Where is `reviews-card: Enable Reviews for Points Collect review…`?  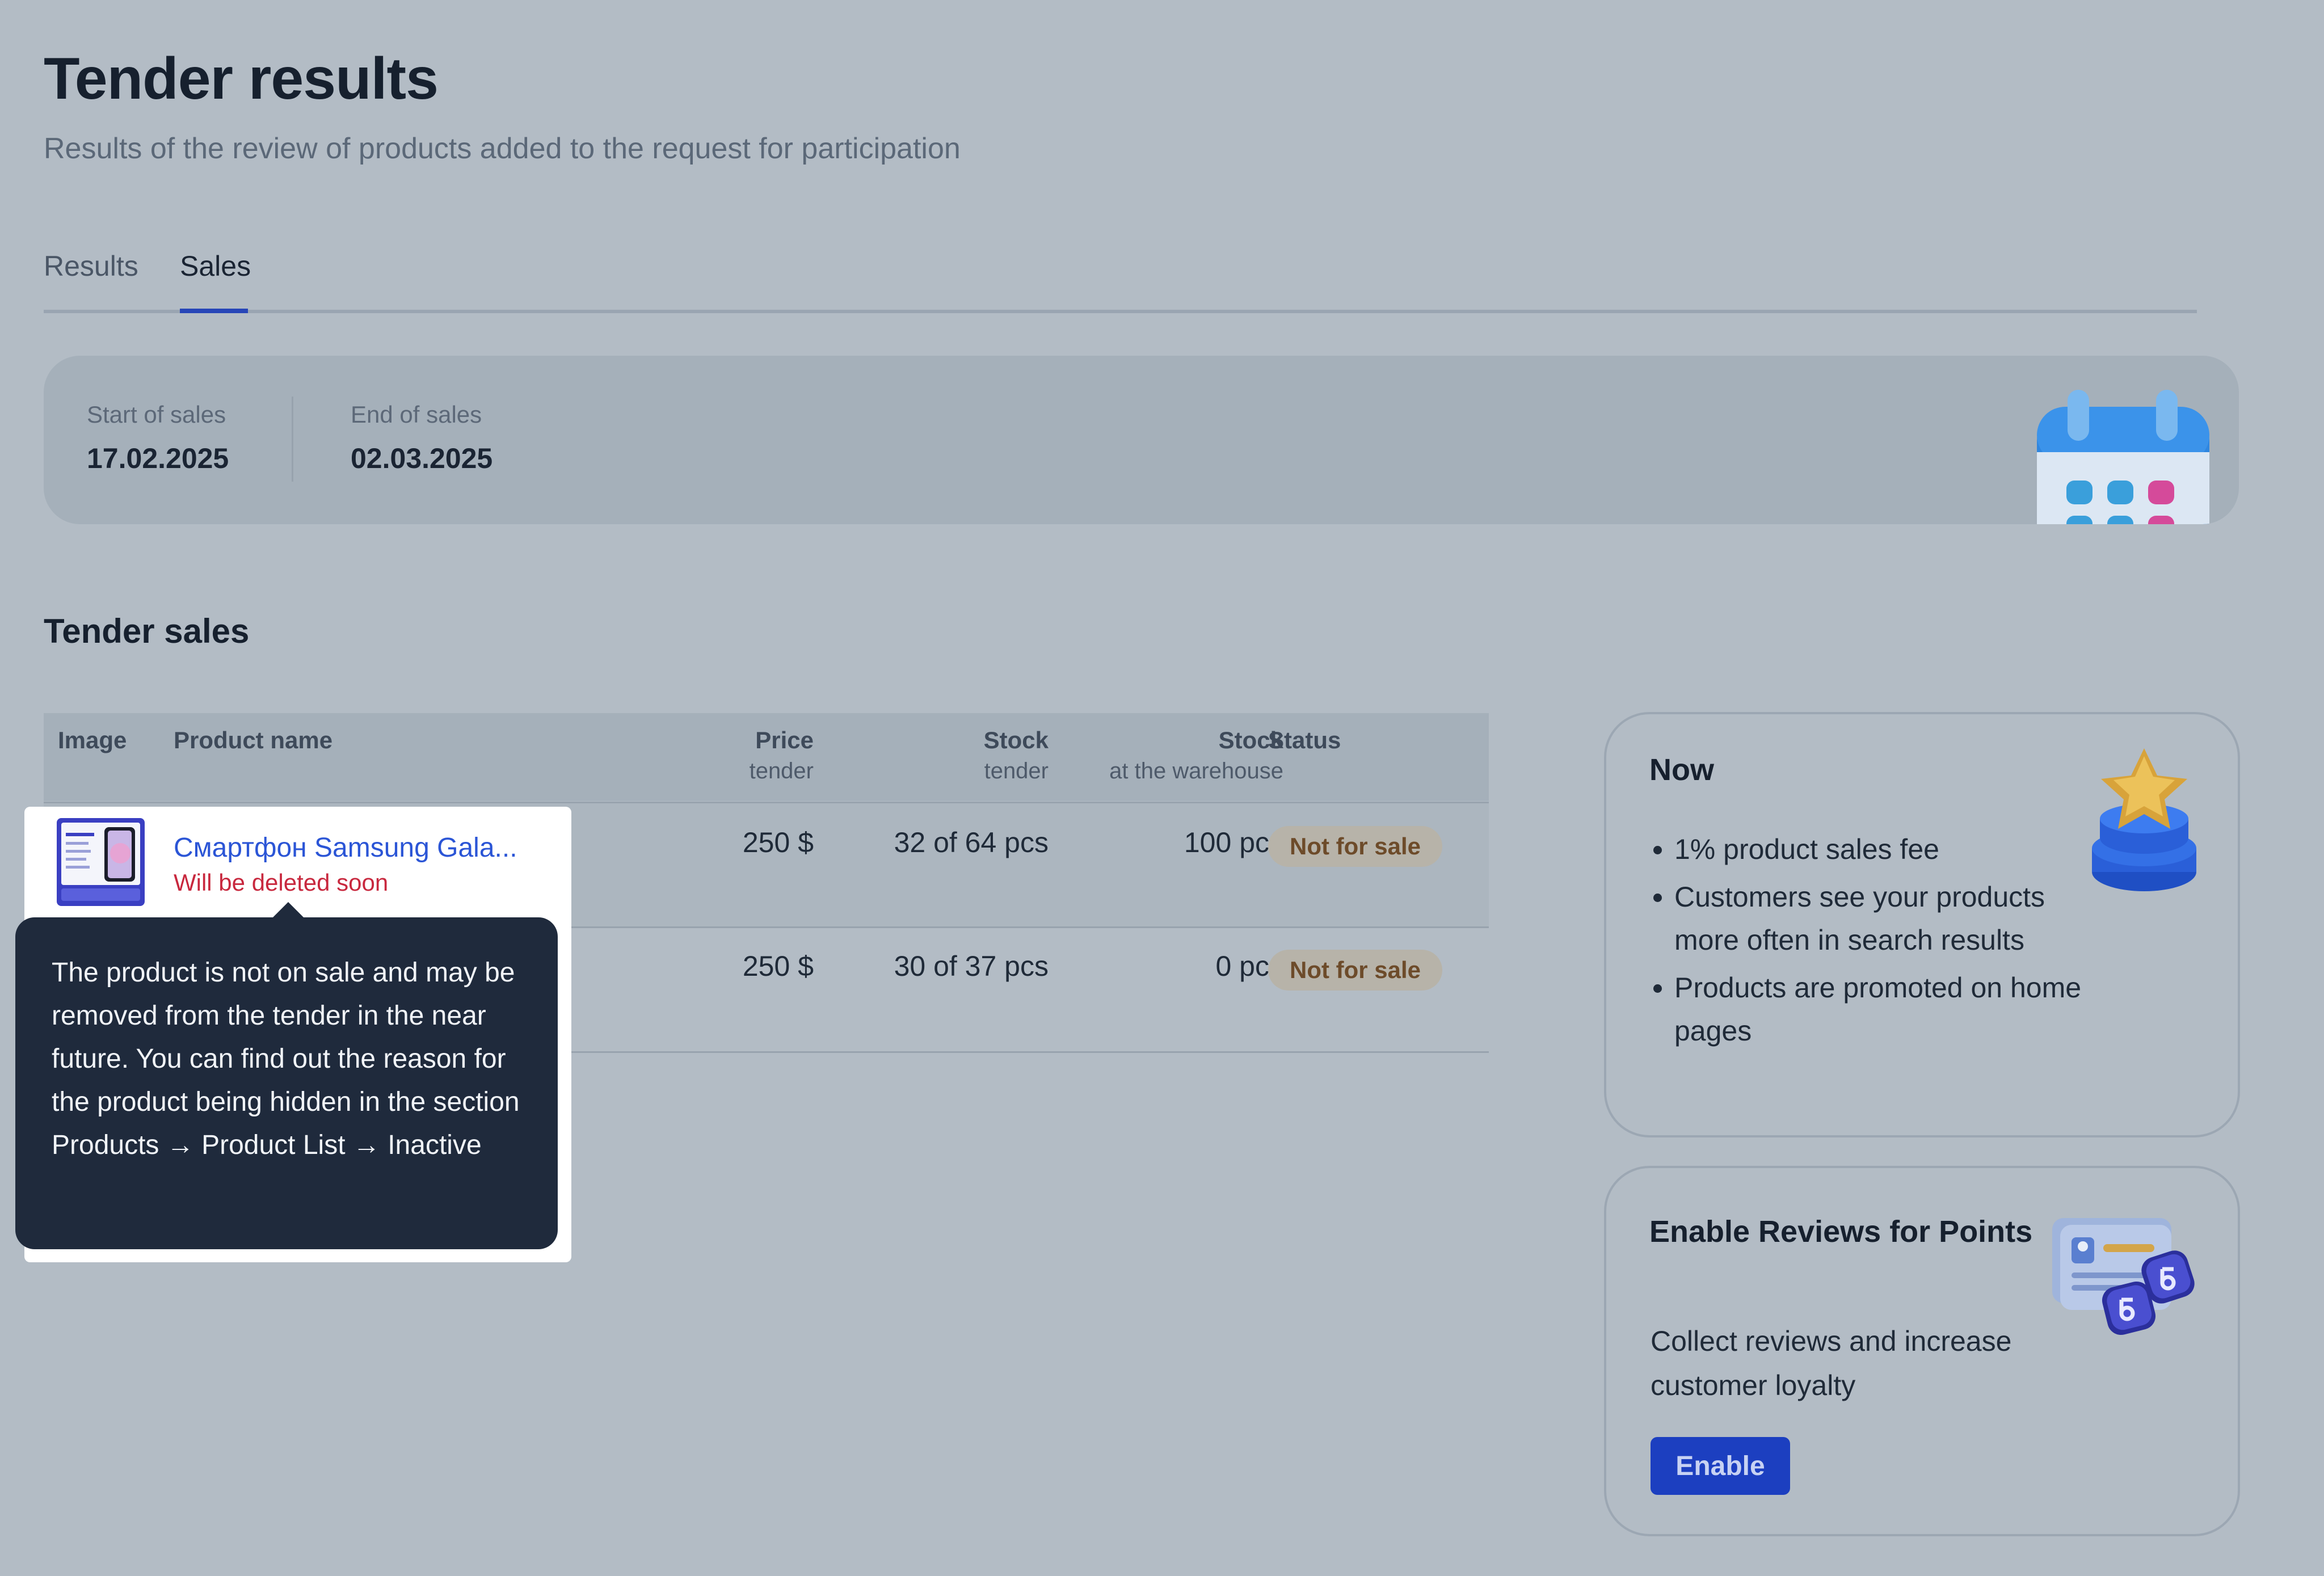
reviews-card: Enable Reviews for Points Collect review… is located at coordinates (1922, 1351).